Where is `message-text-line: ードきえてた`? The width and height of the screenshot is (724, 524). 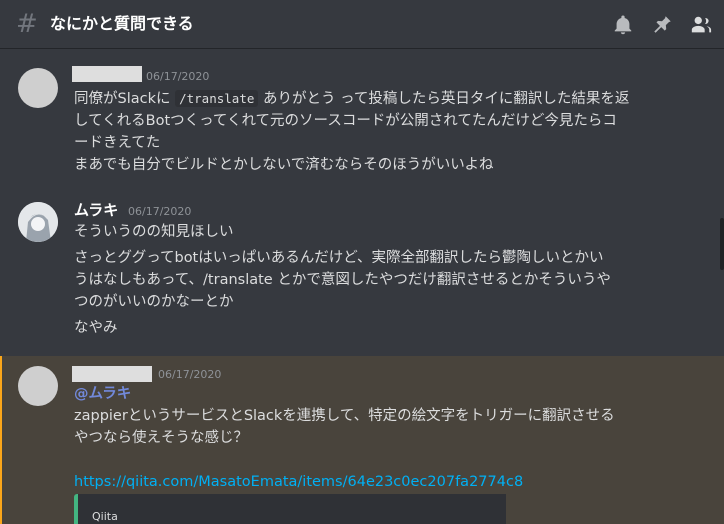 message-text-line: ードきえてた is located at coordinates (117, 143).